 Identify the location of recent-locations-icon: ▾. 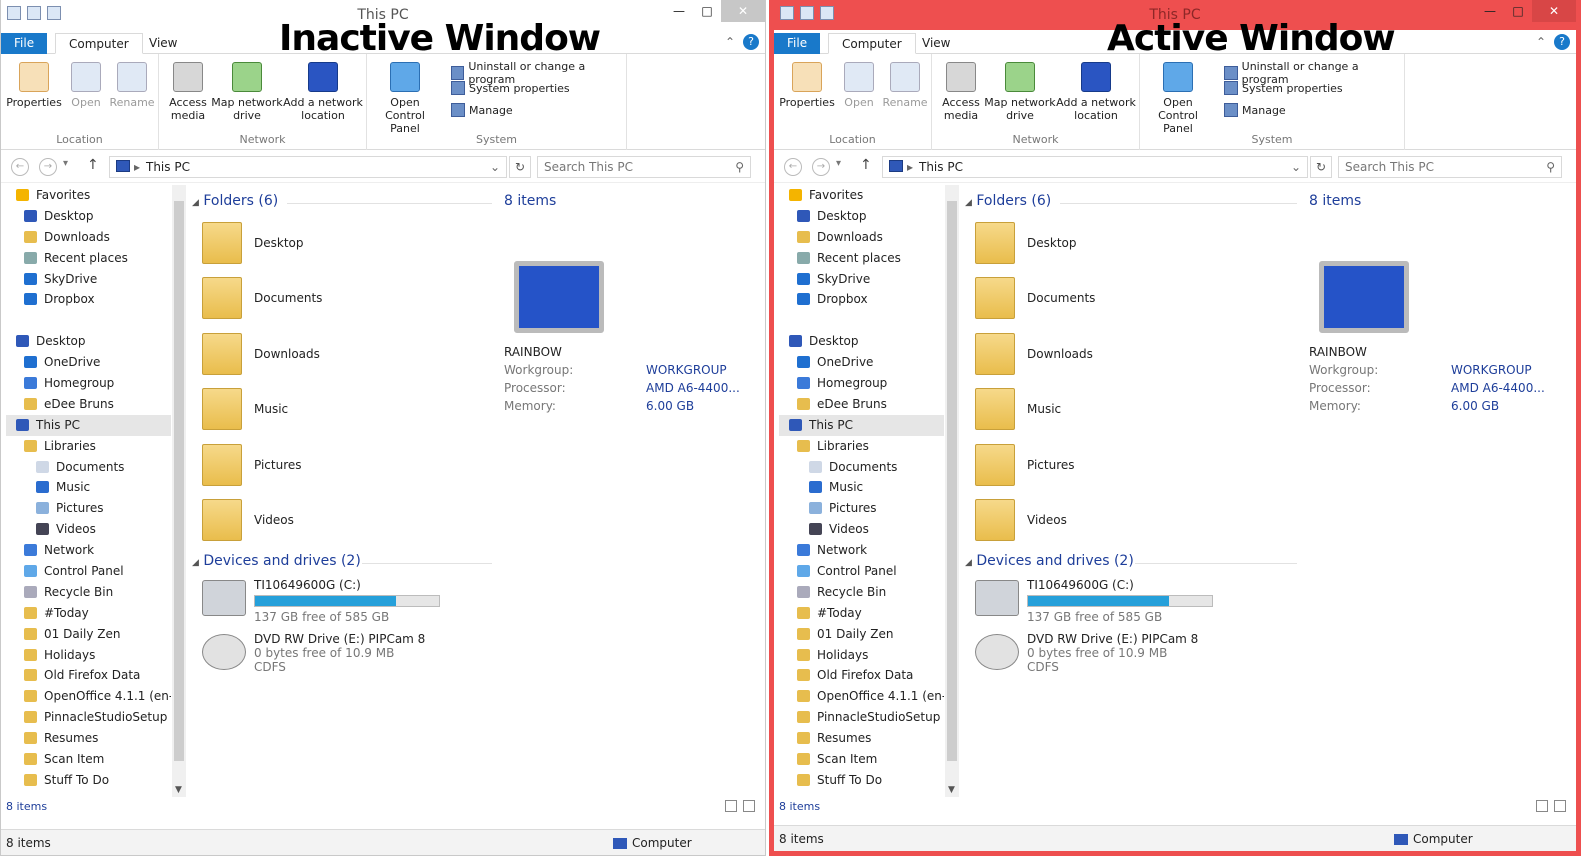
(65, 163).